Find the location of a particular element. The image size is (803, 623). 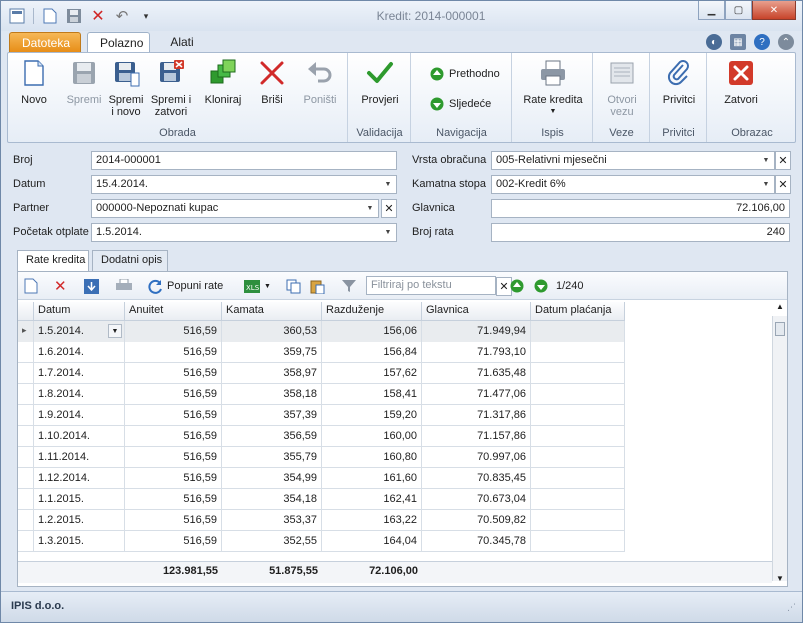

table-cell: 1.7.2014. is located at coordinates (79, 373).